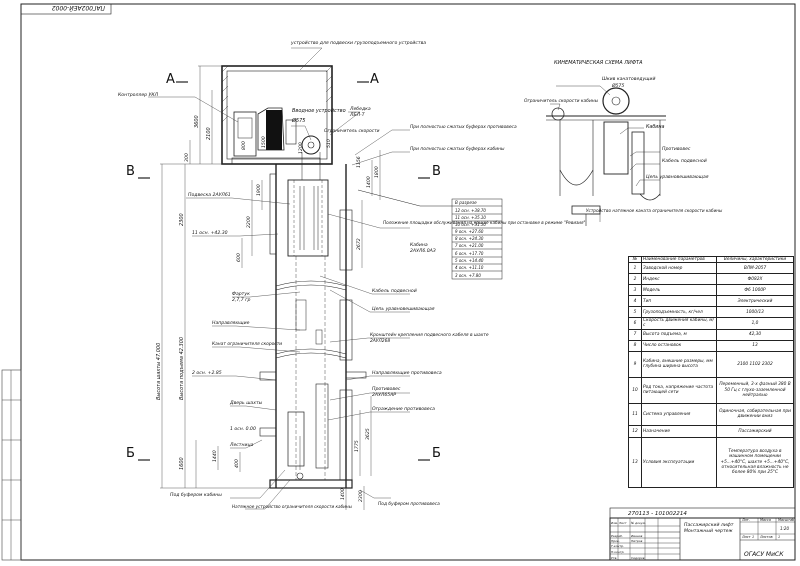 The height and width of the screenshot is (566, 800). I want to click on doc-subtitle: Монтажный чертеж, so click(708, 531).